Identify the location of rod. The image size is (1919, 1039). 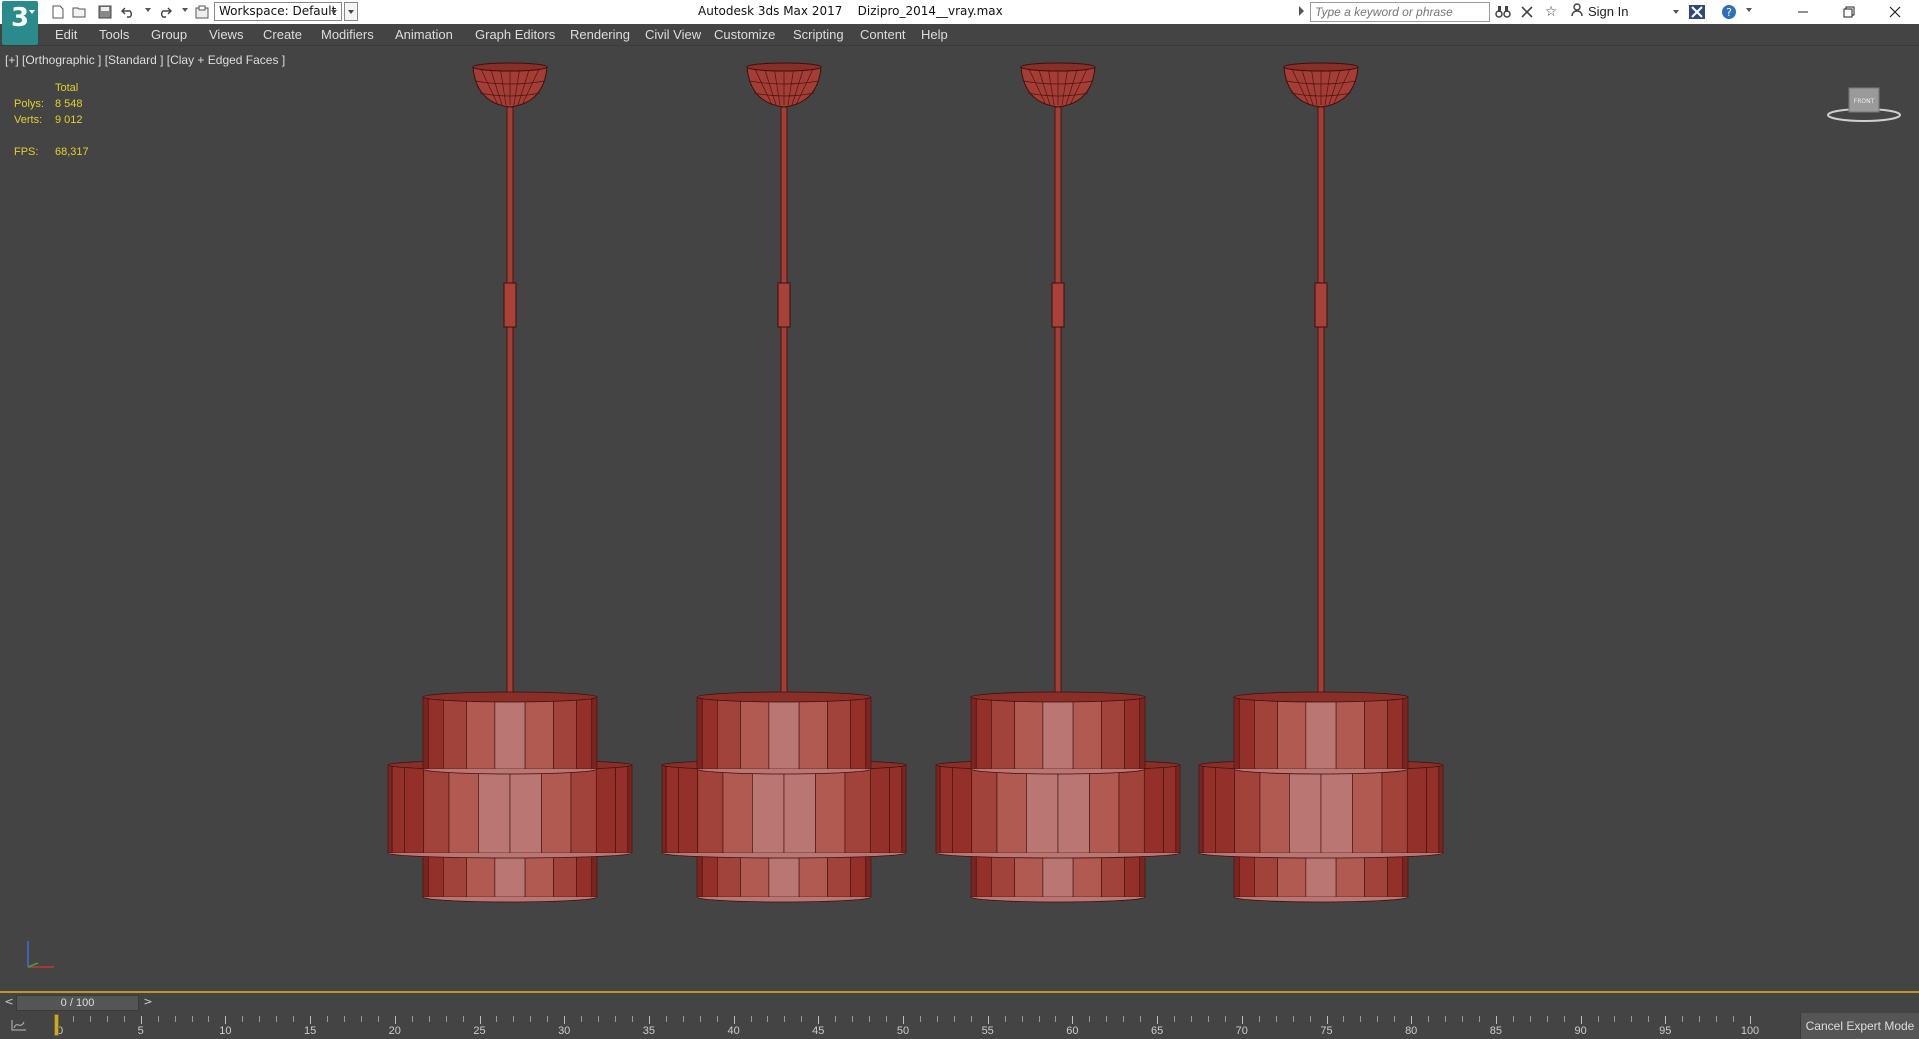
(784, 430).